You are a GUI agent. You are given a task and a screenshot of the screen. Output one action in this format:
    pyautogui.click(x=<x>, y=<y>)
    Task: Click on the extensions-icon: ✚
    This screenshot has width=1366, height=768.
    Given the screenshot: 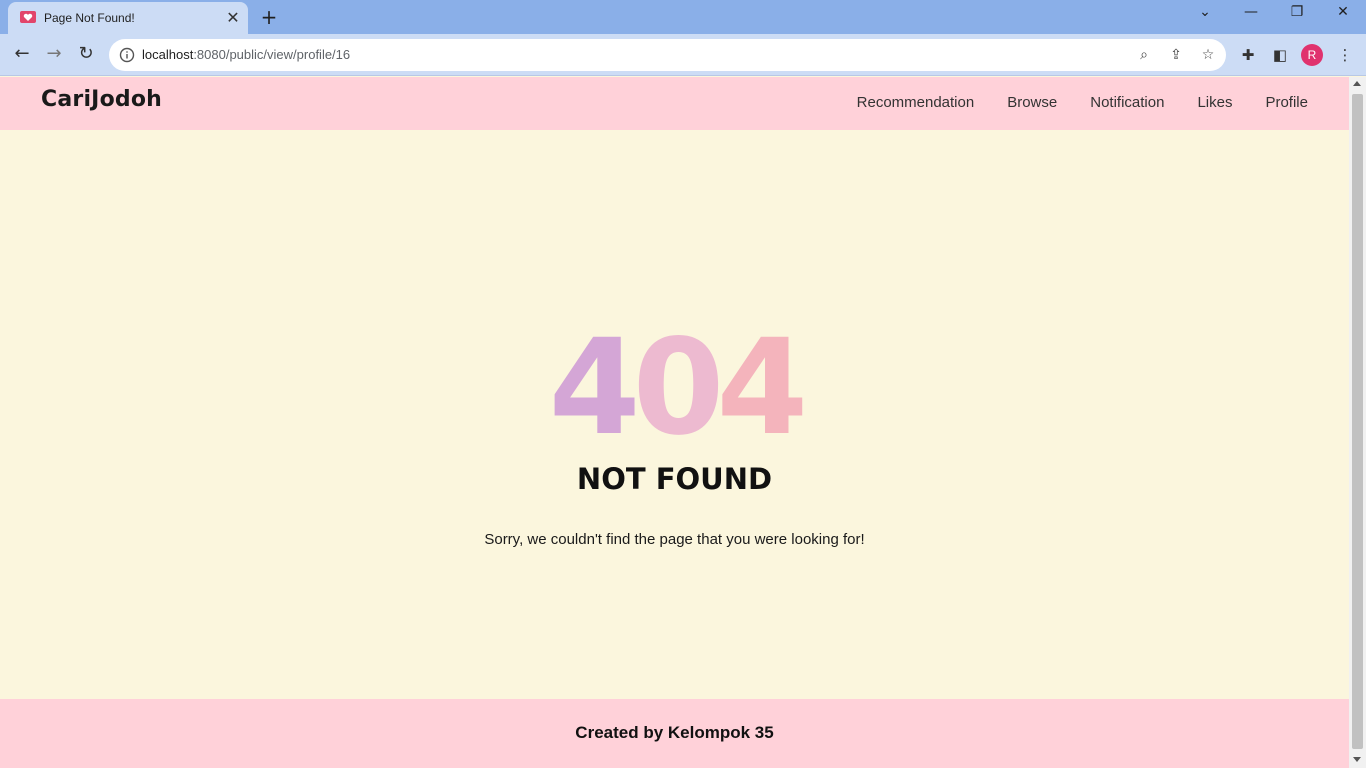 What is the action you would take?
    pyautogui.click(x=1248, y=55)
    